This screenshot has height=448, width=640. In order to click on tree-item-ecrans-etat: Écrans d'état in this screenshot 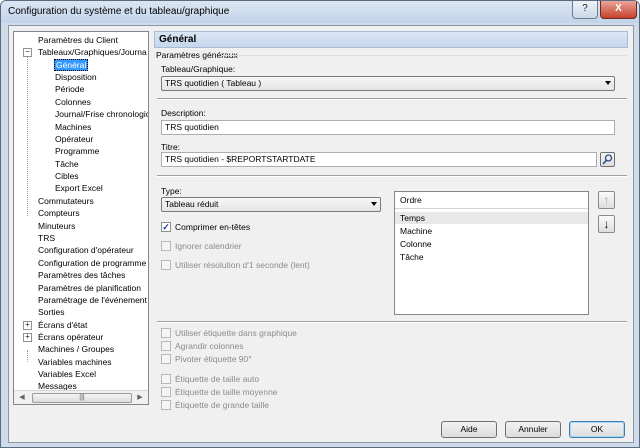, I will do `click(62, 325)`.